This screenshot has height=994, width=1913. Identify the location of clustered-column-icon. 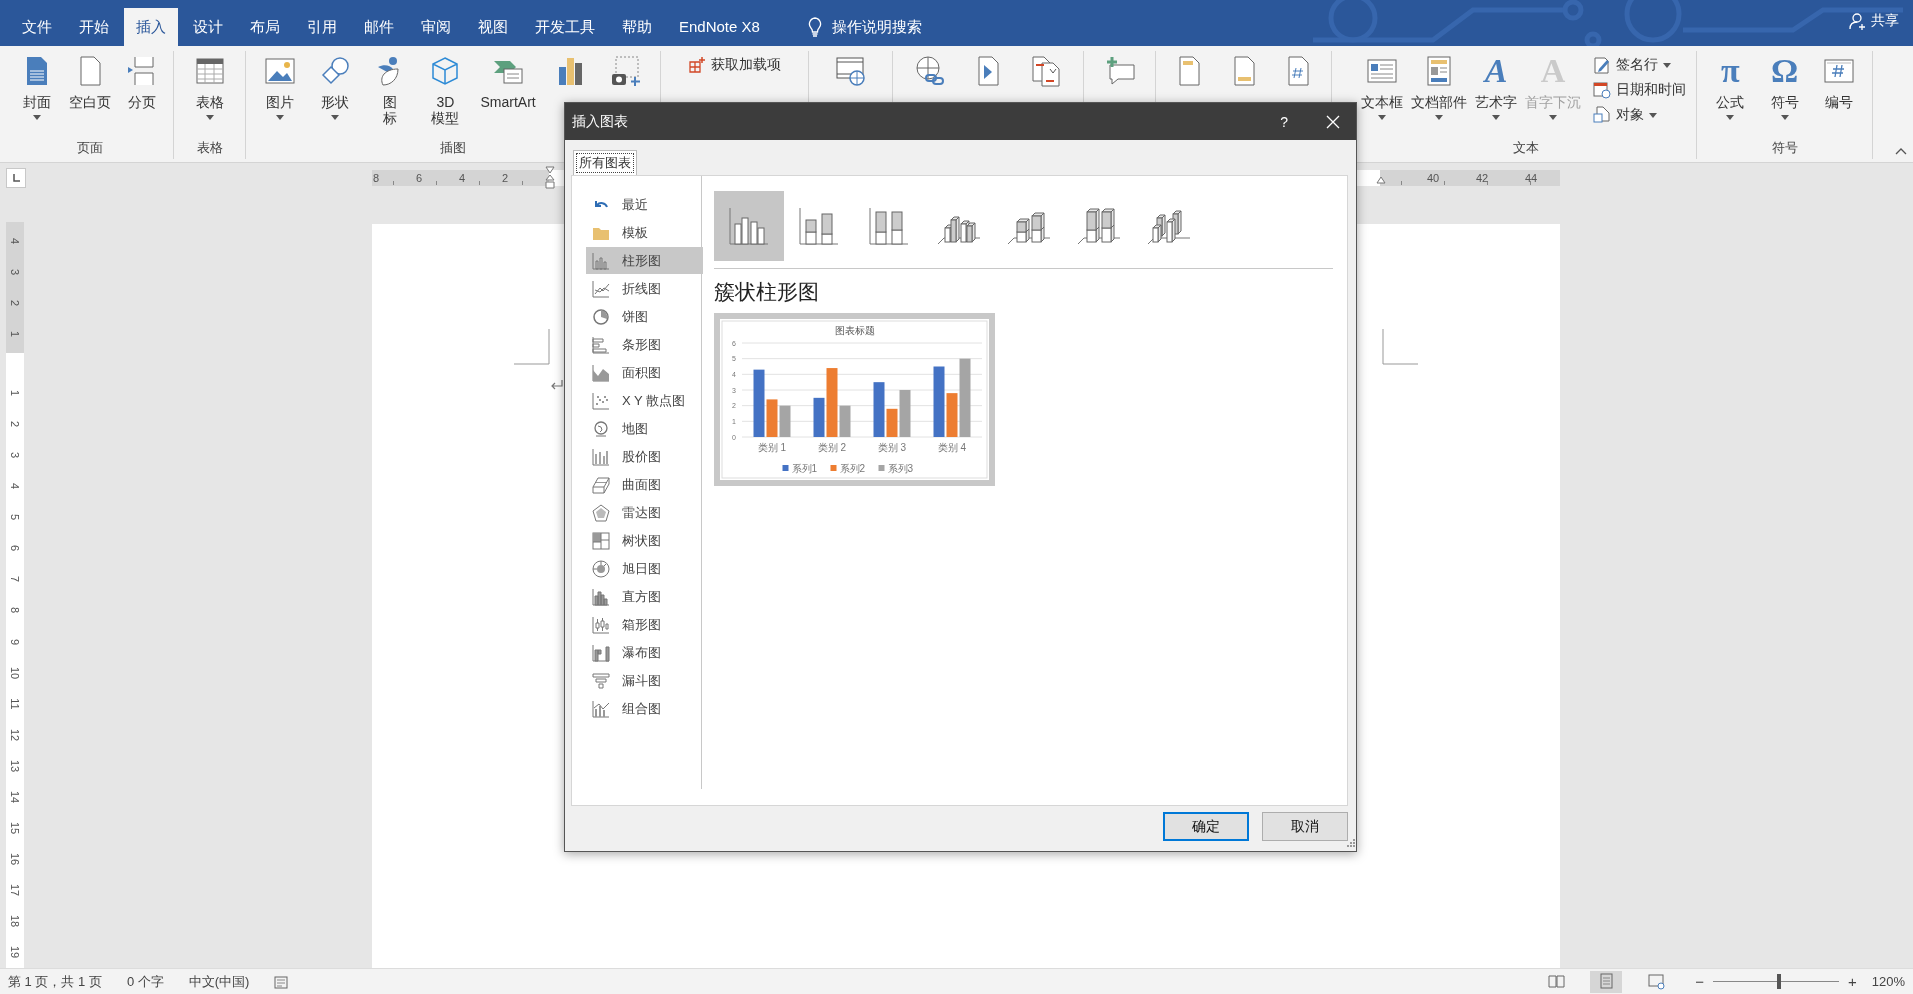
(749, 226).